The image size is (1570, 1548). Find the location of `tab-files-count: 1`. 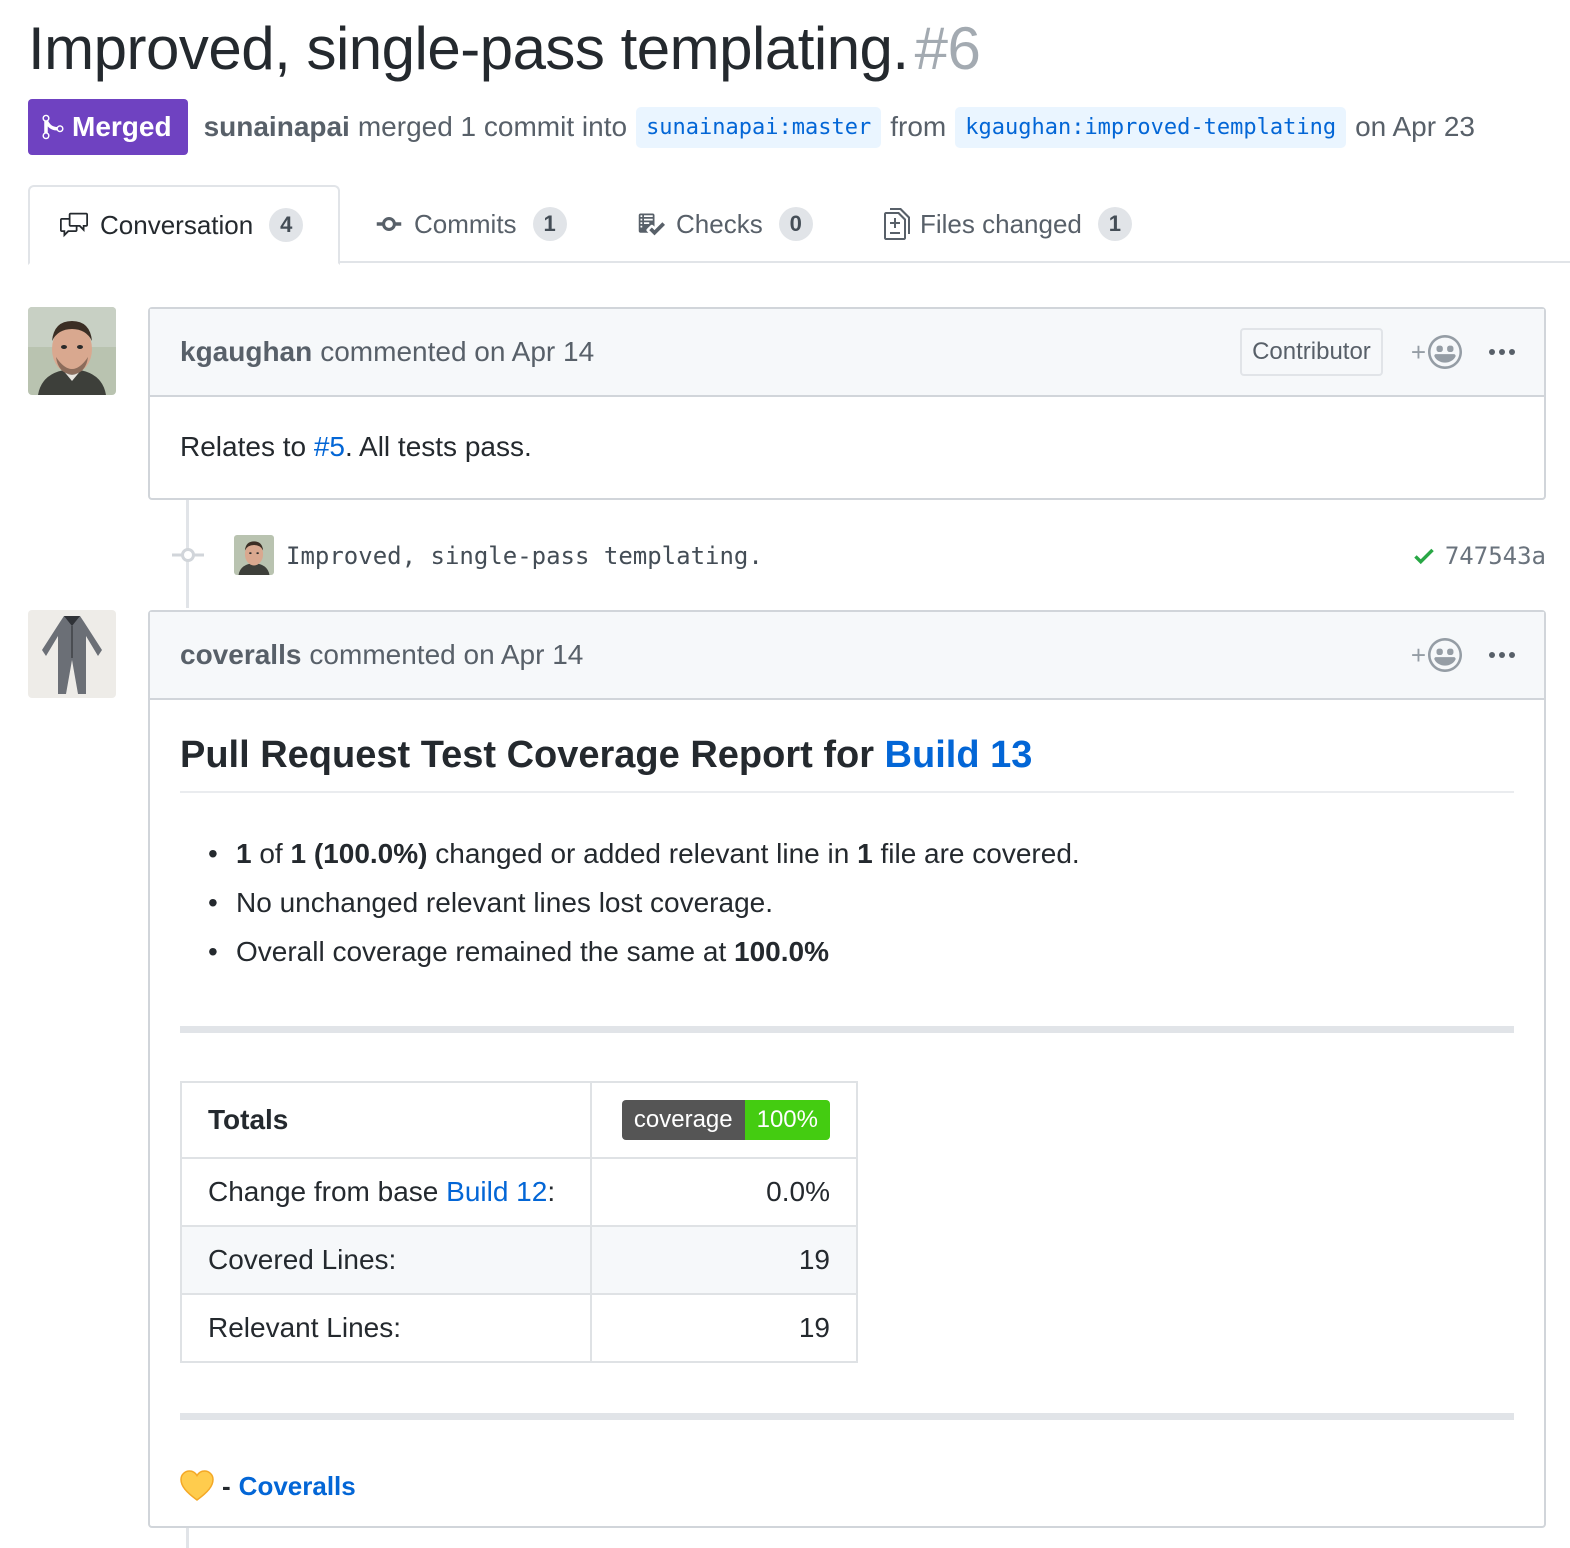

tab-files-count: 1 is located at coordinates (1114, 224).